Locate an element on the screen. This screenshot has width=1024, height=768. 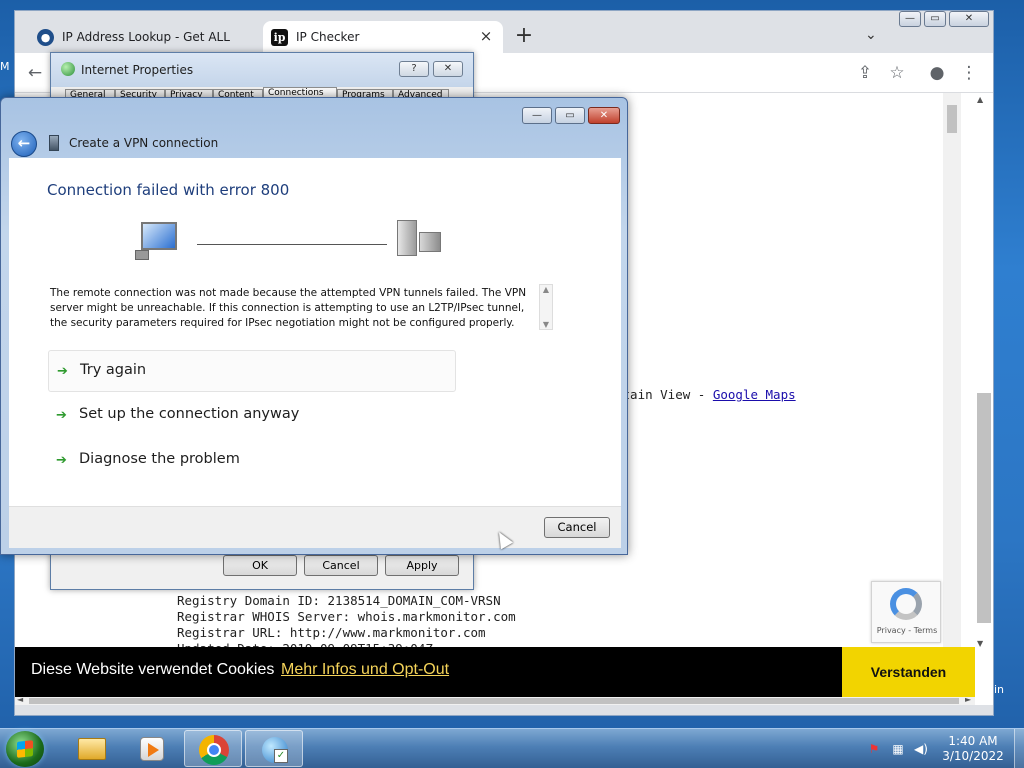
system-clock: 1:40 AM 3/10/2022 is located at coordinates (973, 749).